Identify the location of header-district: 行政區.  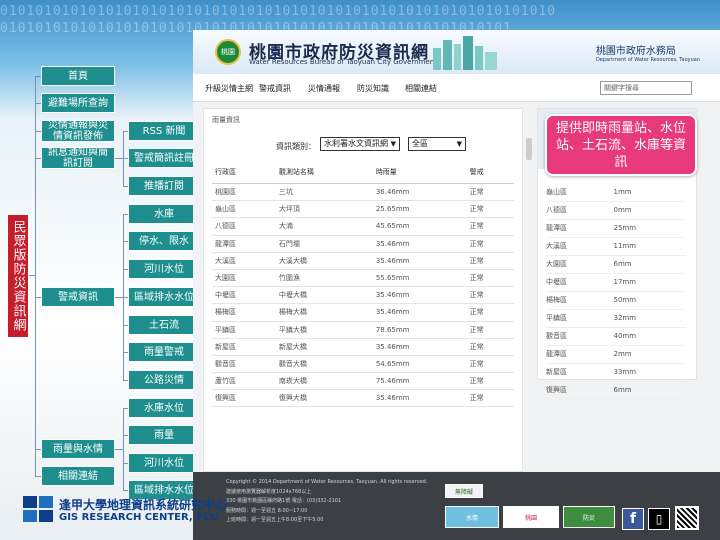
(244, 172).